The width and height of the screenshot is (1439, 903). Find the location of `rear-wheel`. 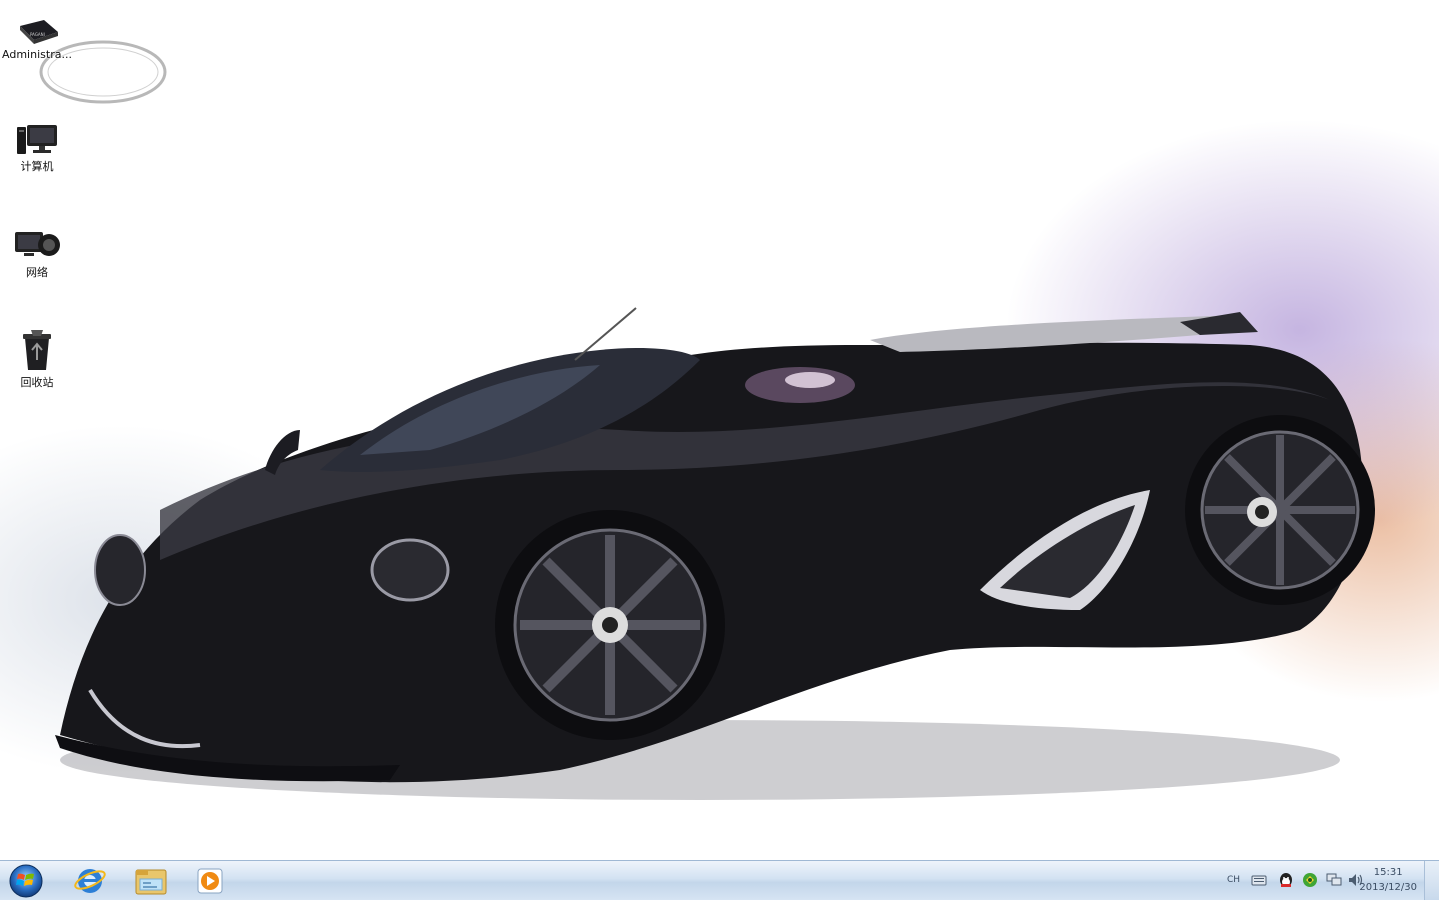

rear-wheel is located at coordinates (1280, 510).